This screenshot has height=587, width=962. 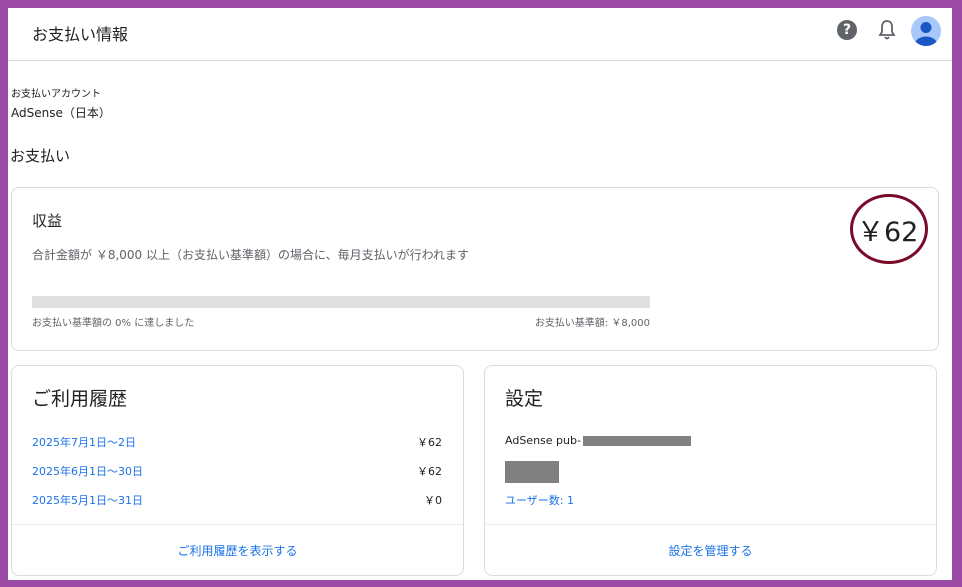 I want to click on publisher-id-prefix: AdSense pub-, so click(x=543, y=440).